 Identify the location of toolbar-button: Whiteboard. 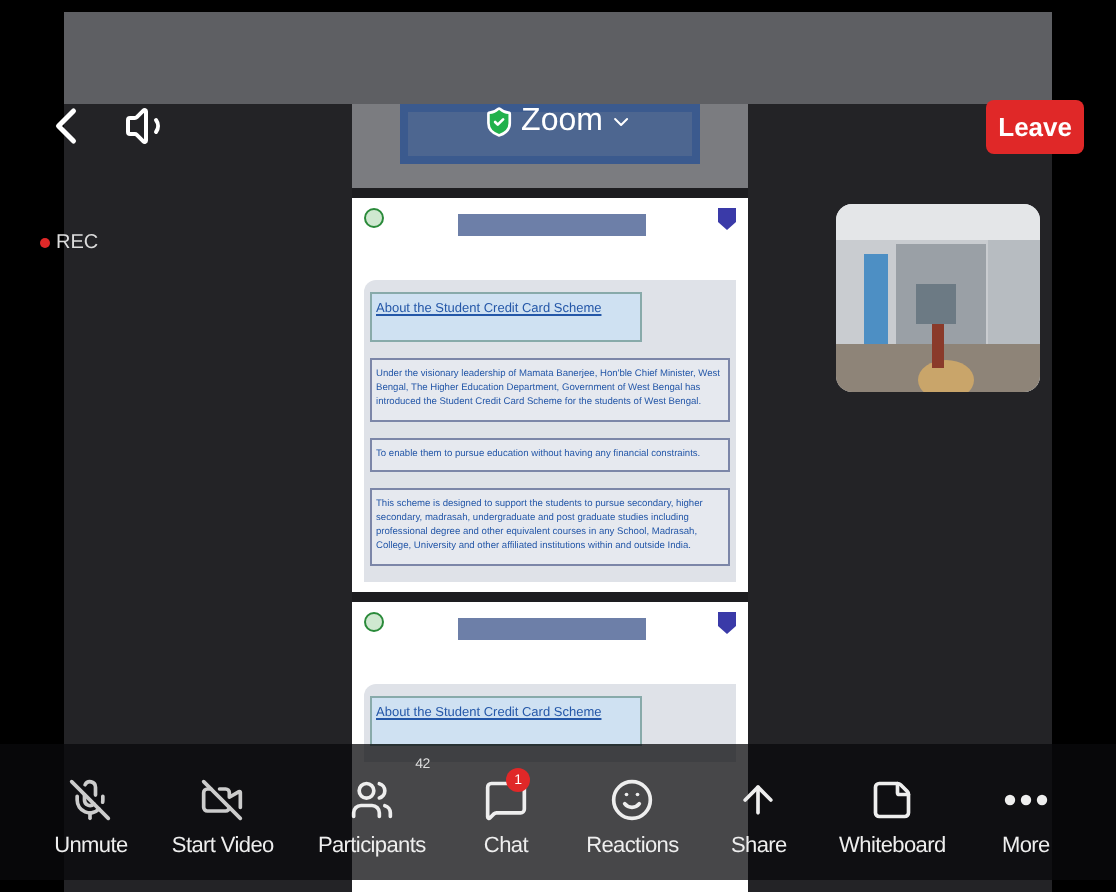
(892, 812).